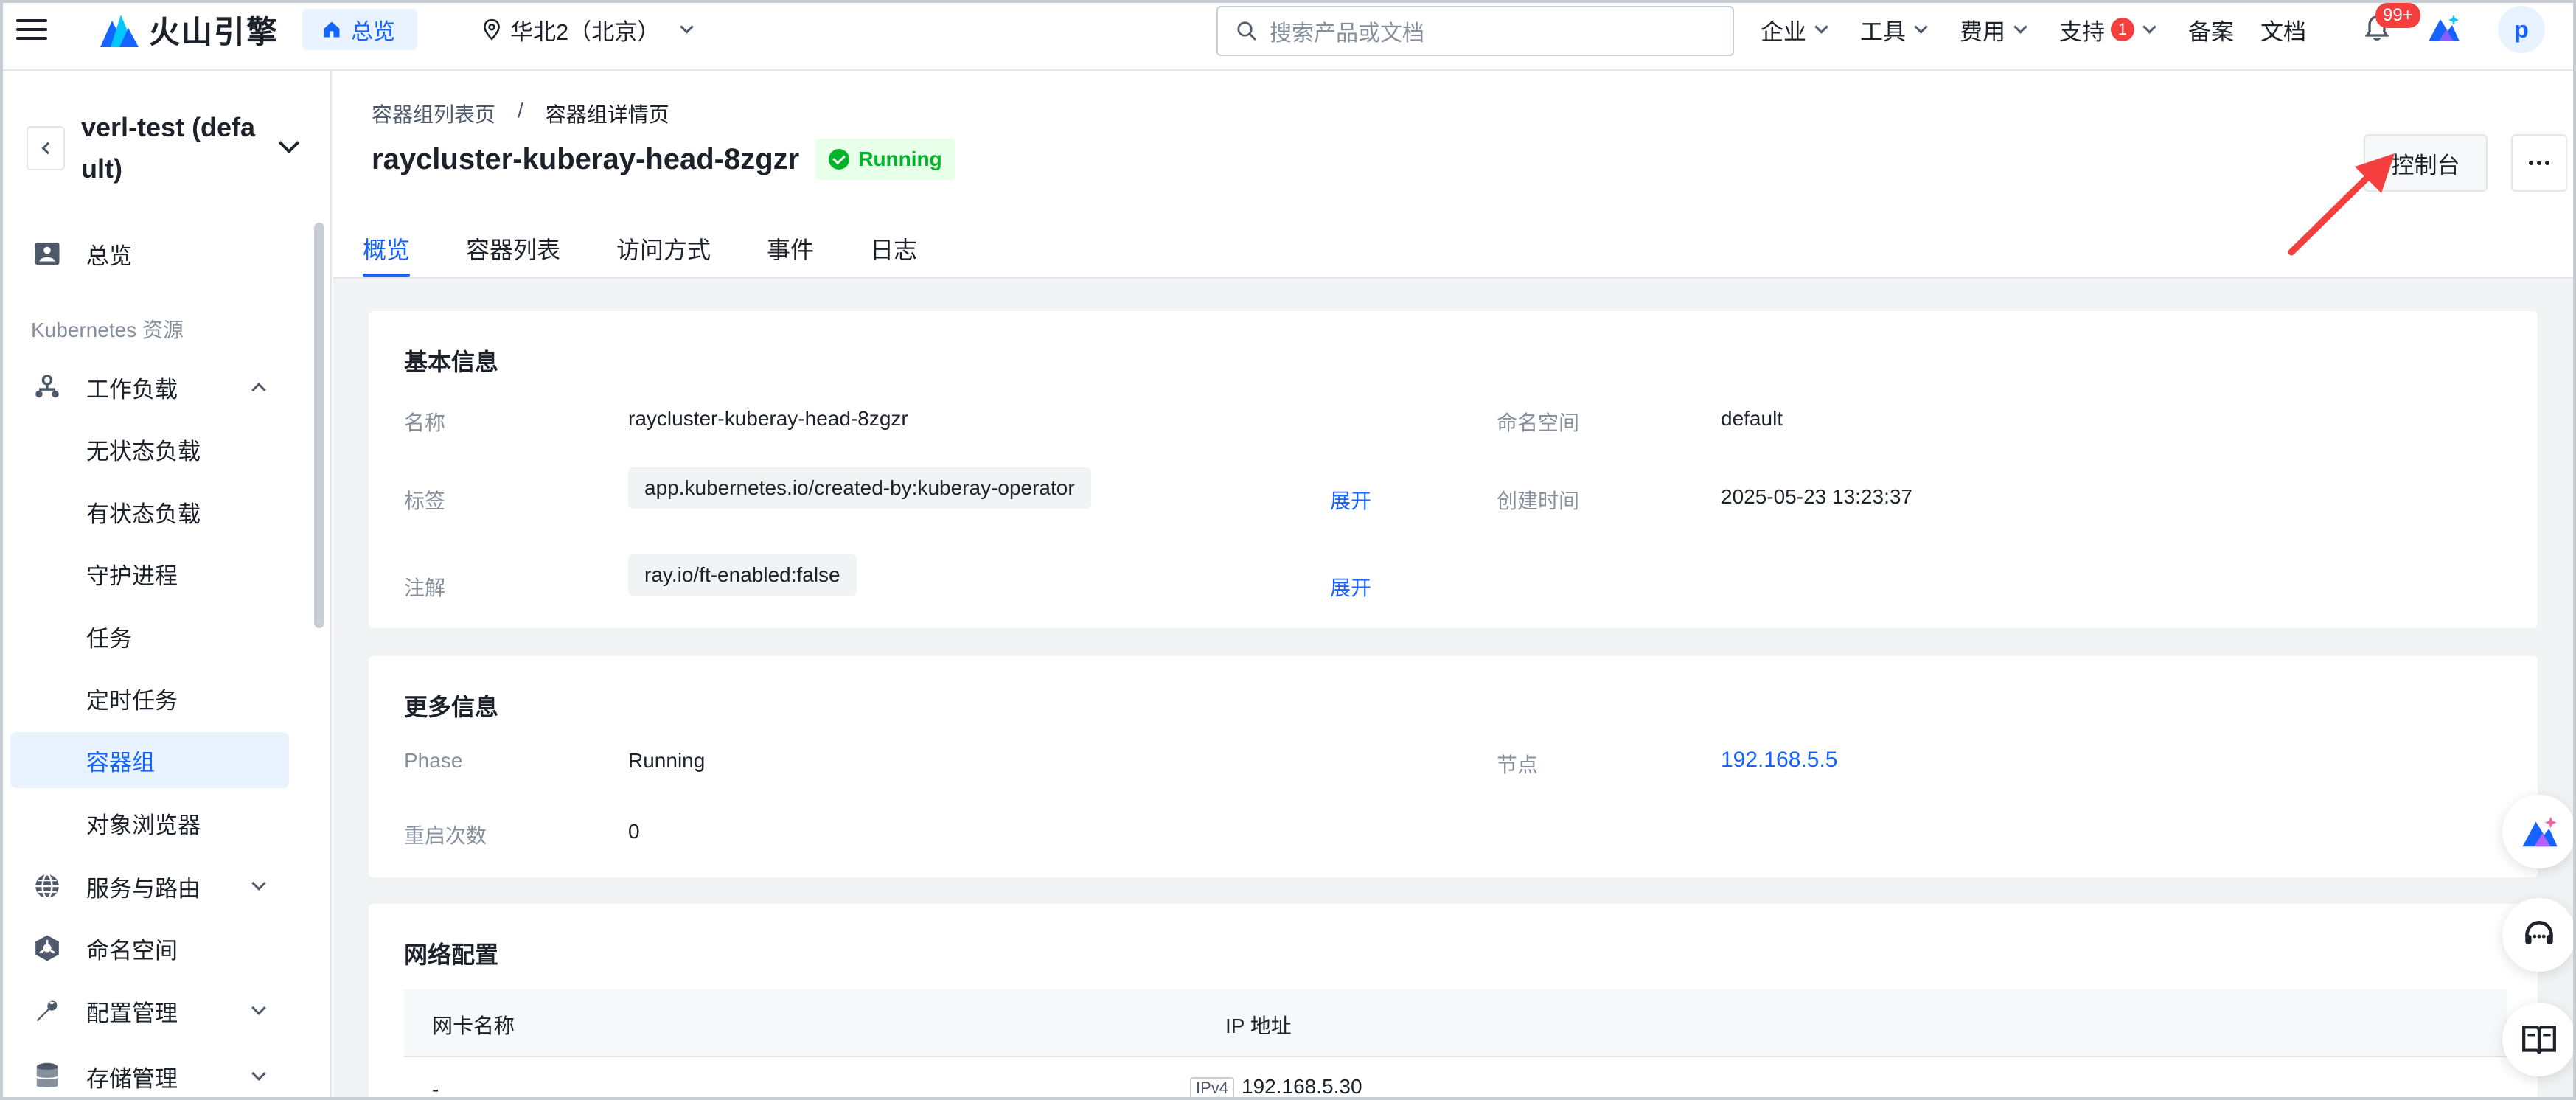 This screenshot has width=2576, height=1100. Describe the element at coordinates (607, 115) in the screenshot. I see `breadcrumb-current: 容器组详情页` at that location.